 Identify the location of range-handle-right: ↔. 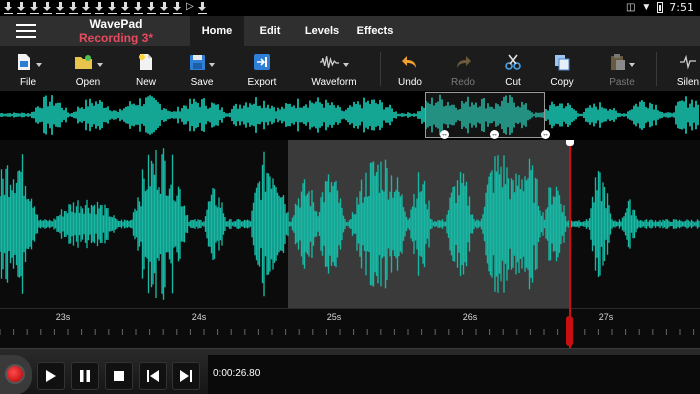
(545, 134).